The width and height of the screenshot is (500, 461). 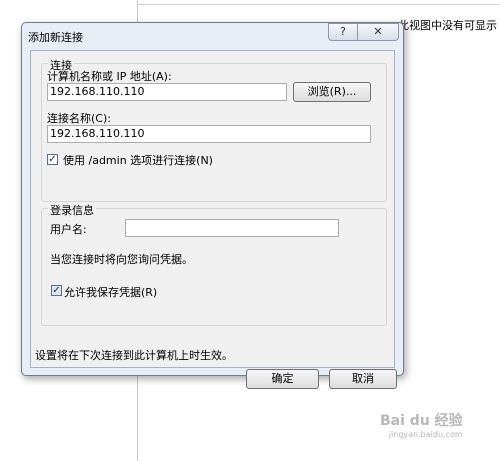 I want to click on username-label: 用户名:, so click(x=68, y=229).